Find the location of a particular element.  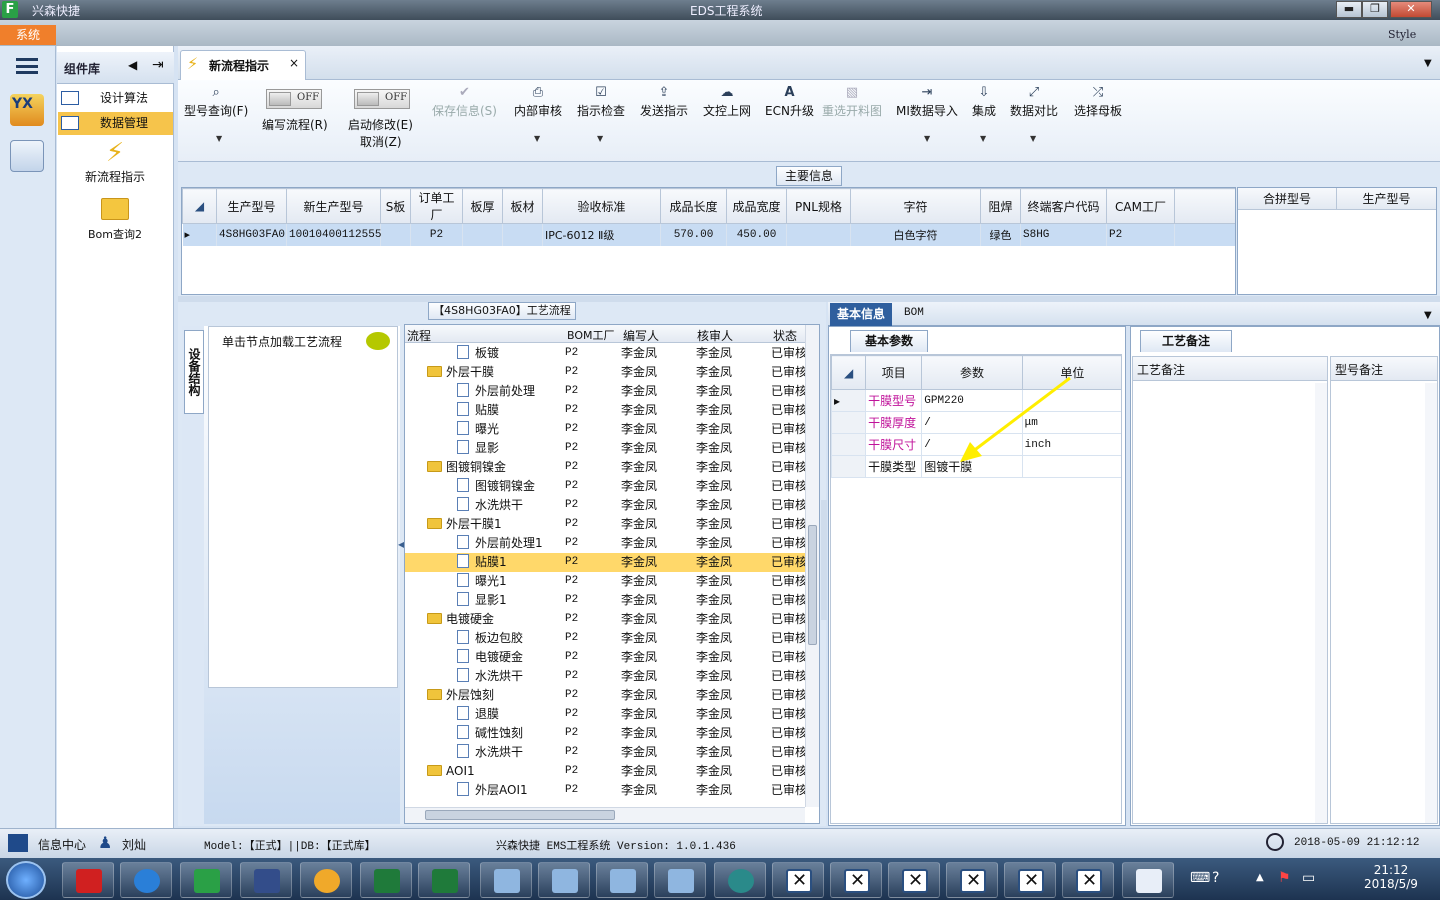

tree-node-label: 板边包胶 is located at coordinates (482, 638).